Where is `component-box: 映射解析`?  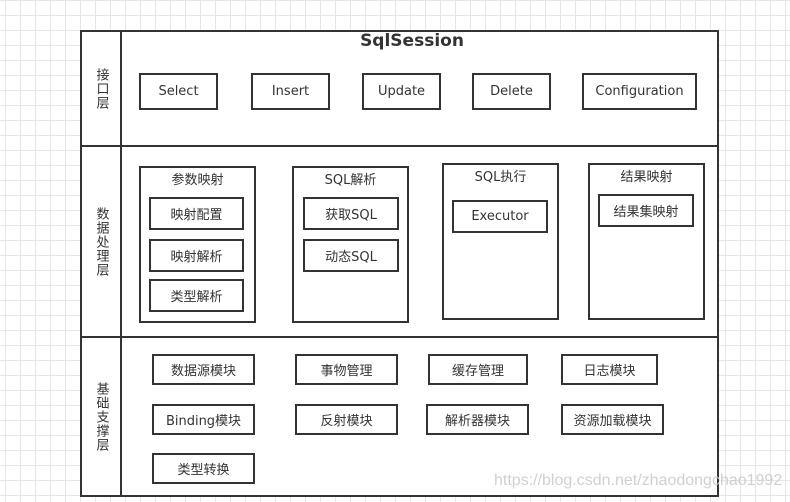 component-box: 映射解析 is located at coordinates (196, 255).